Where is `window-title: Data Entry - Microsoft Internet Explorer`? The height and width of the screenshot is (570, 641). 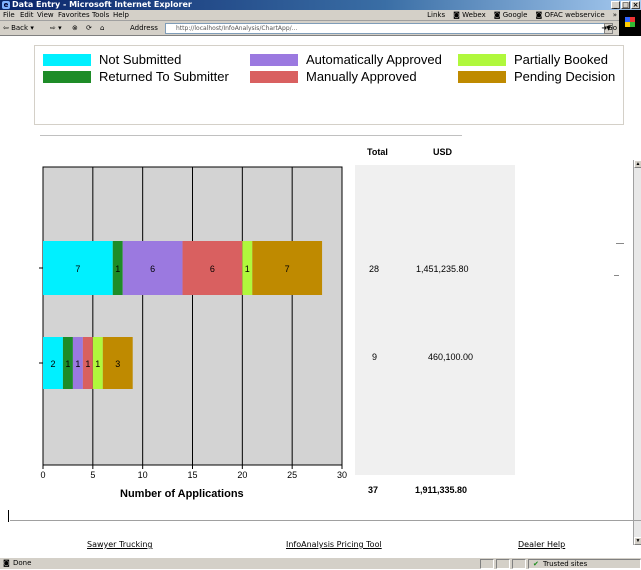 window-title: Data Entry - Microsoft Internet Explorer is located at coordinates (102, 4).